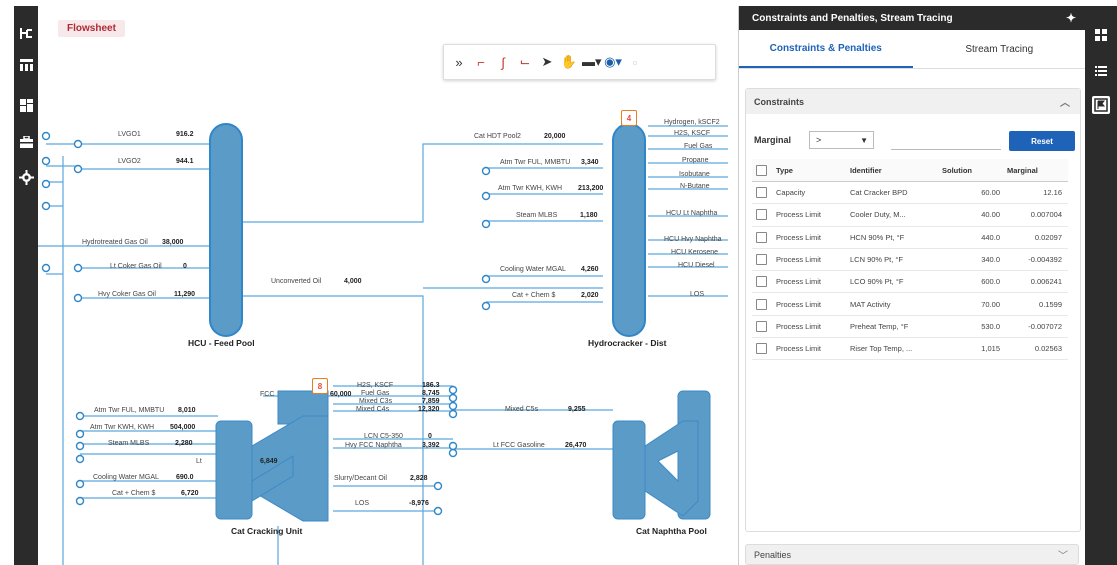 The image size is (1117, 565). Describe the element at coordinates (481, 62) in the screenshot. I see `connector-tool-icon: ⌐` at that location.